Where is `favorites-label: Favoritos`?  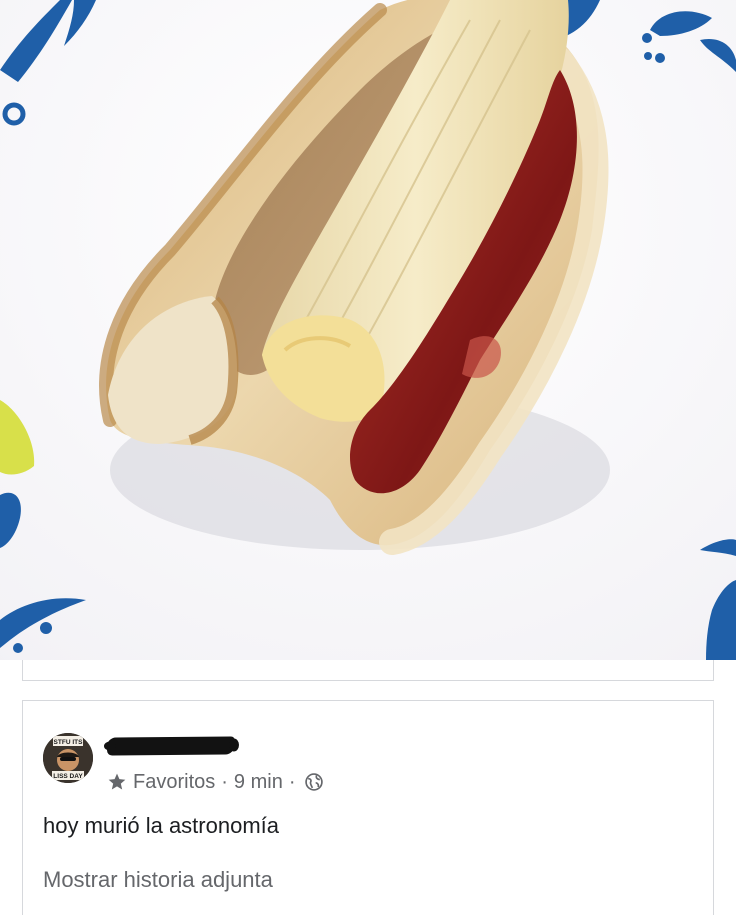 favorites-label: Favoritos is located at coordinates (174, 782).